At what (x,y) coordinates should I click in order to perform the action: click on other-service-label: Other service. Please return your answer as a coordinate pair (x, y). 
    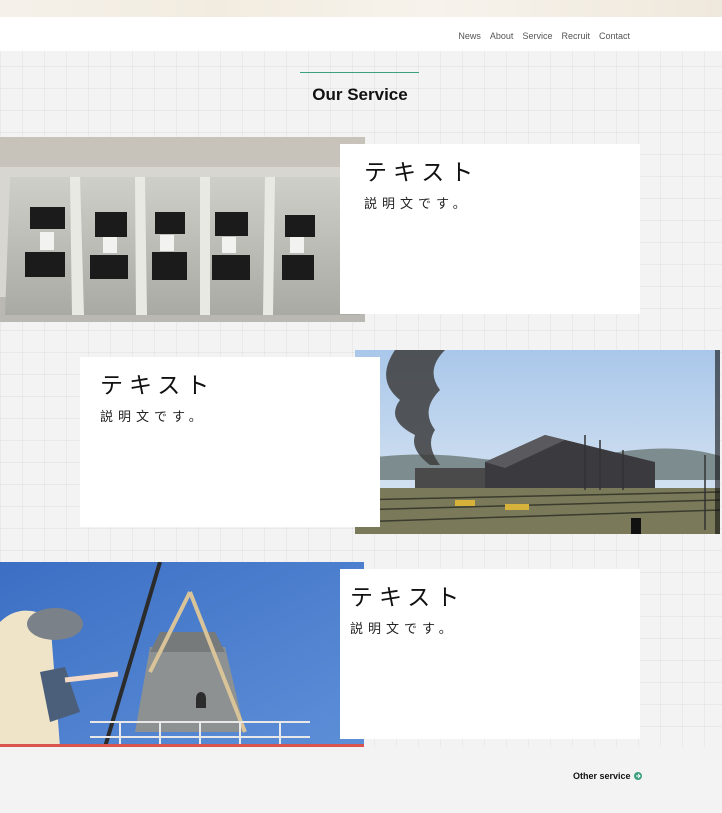
    Looking at the image, I should click on (602, 776).